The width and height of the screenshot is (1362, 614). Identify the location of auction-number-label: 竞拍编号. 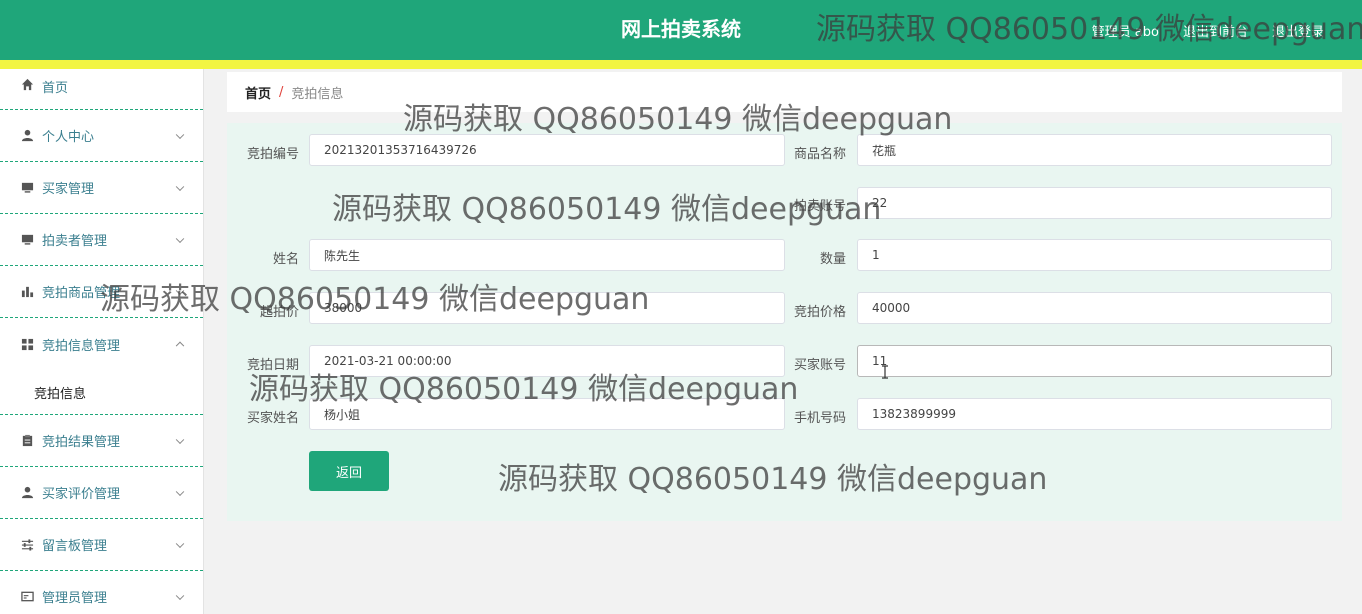
(272, 154).